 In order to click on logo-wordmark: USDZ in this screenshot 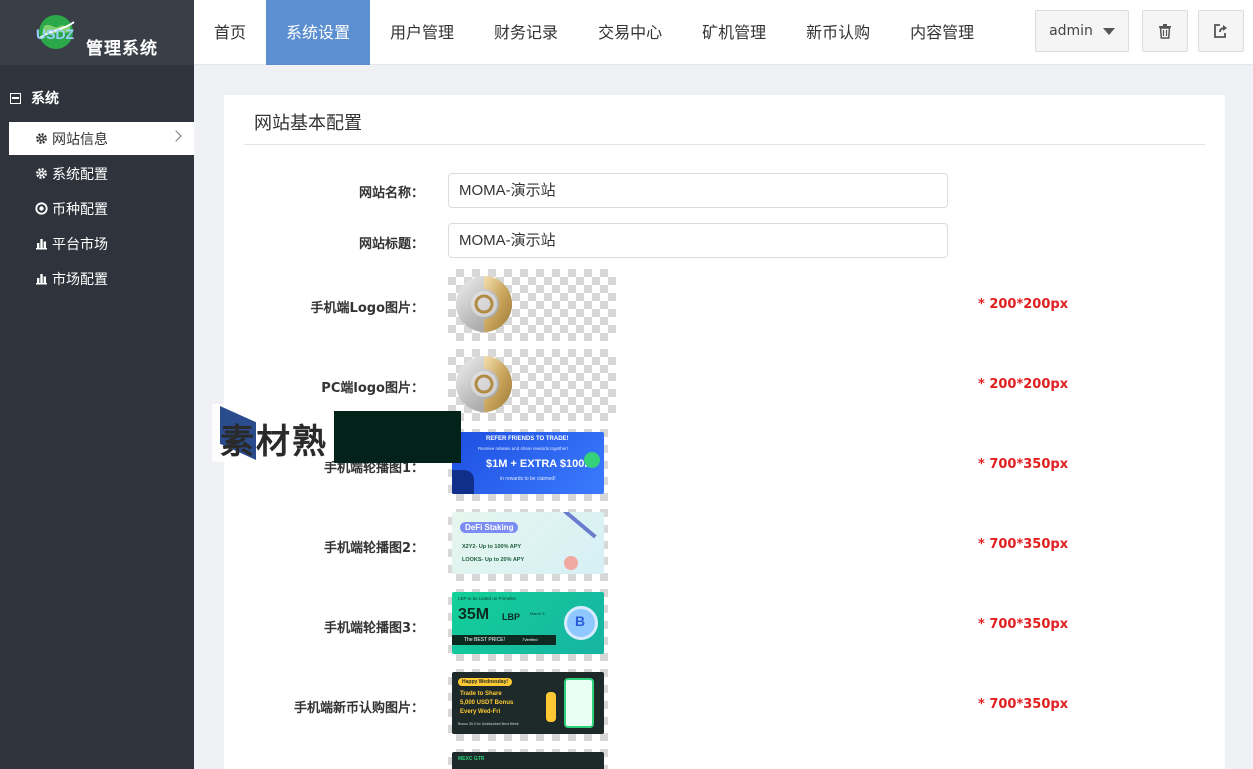, I will do `click(55, 34)`.